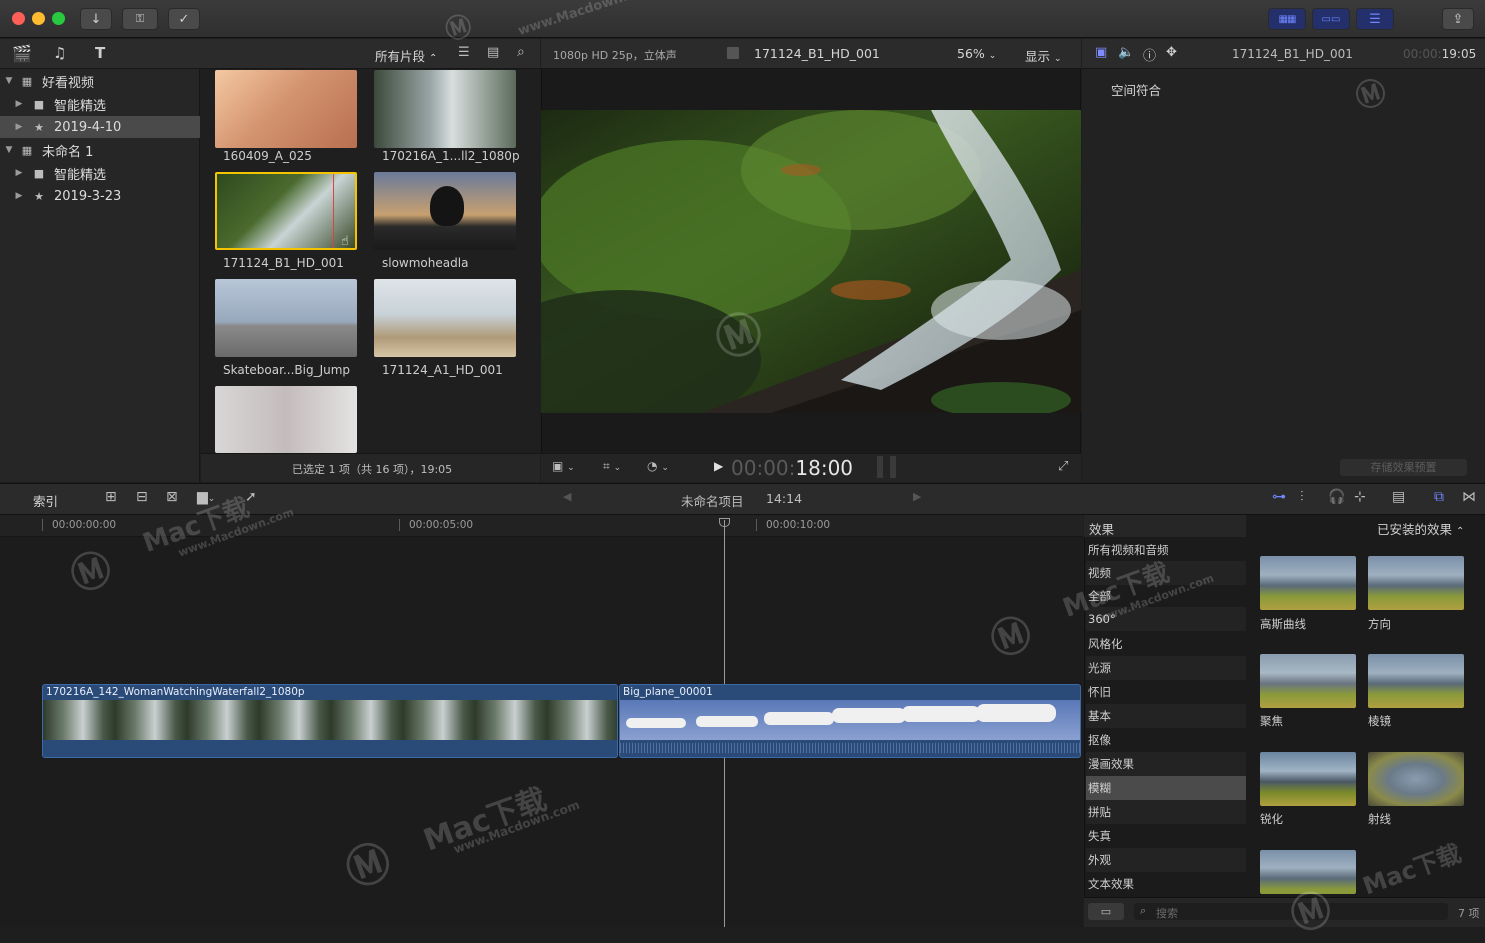 The height and width of the screenshot is (943, 1485). Describe the element at coordinates (658, 466) in the screenshot. I see `retime-dropdown: ◔ ⌄` at that location.